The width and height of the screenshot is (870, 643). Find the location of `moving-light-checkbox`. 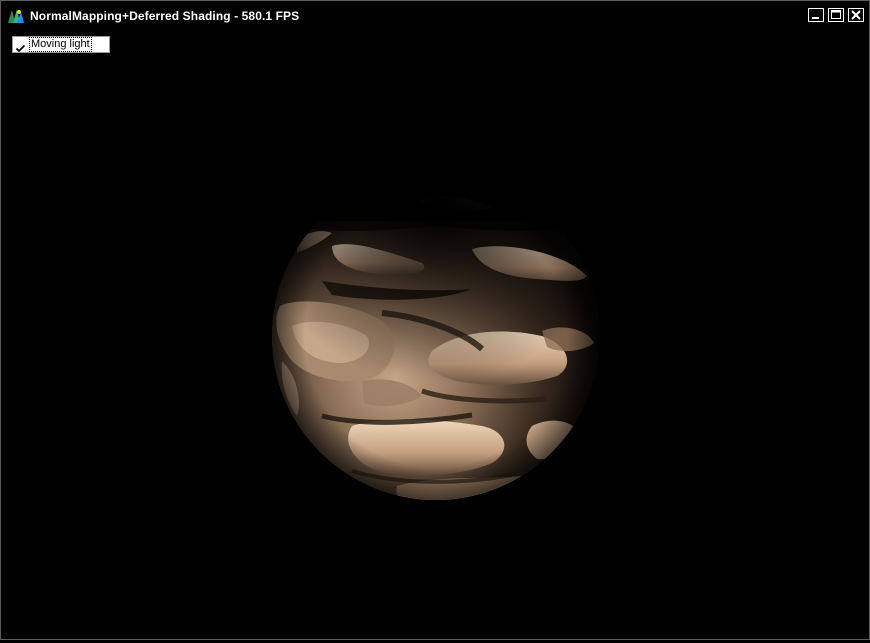

moving-light-checkbox is located at coordinates (20, 46).